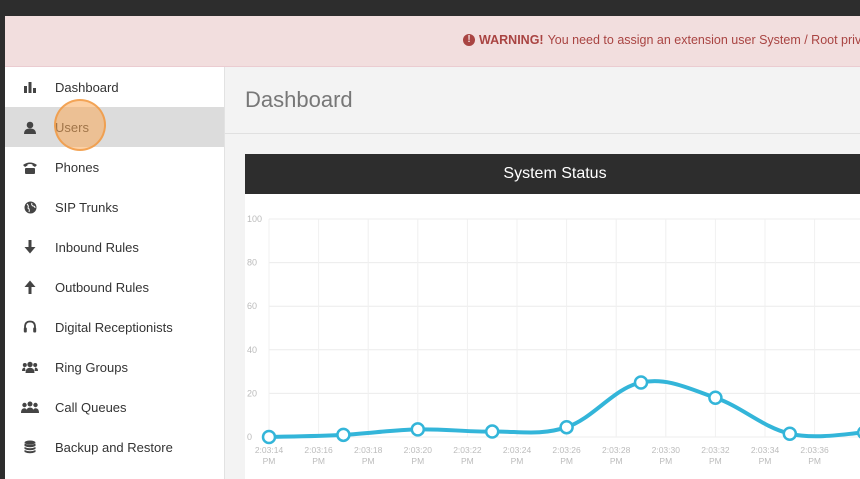 This screenshot has width=860, height=479. What do you see at coordinates (666, 450) in the screenshot?
I see `x-tick-label: 2:03:30` at bounding box center [666, 450].